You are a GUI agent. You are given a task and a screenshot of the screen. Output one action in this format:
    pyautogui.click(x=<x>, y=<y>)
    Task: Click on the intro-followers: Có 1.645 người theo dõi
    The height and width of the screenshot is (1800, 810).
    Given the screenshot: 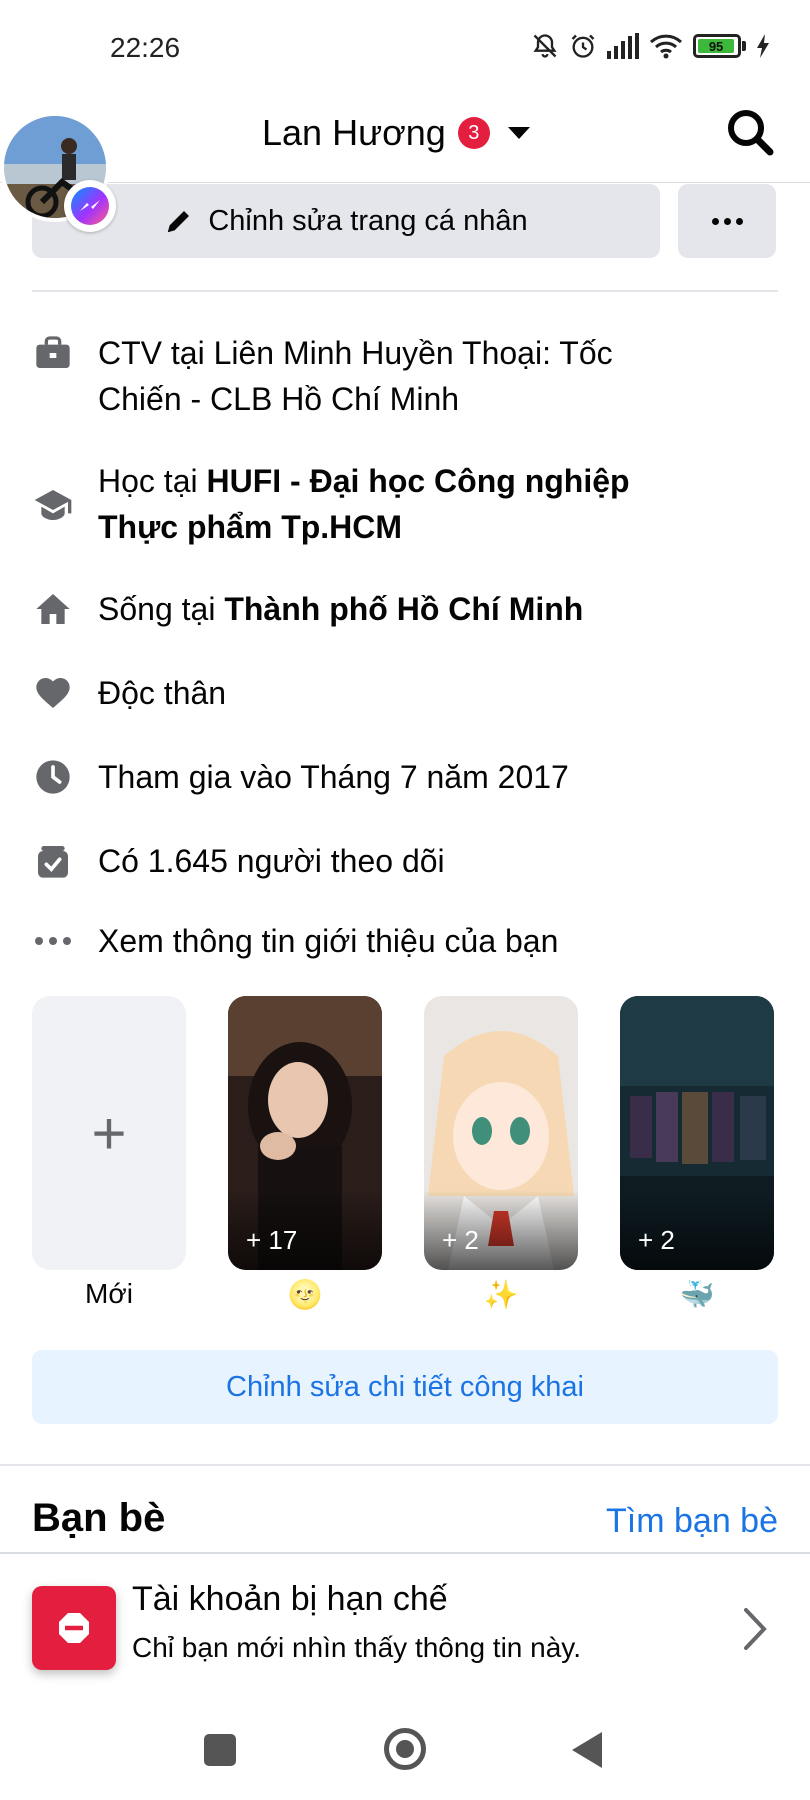 What is the action you would take?
    pyautogui.click(x=405, y=861)
    